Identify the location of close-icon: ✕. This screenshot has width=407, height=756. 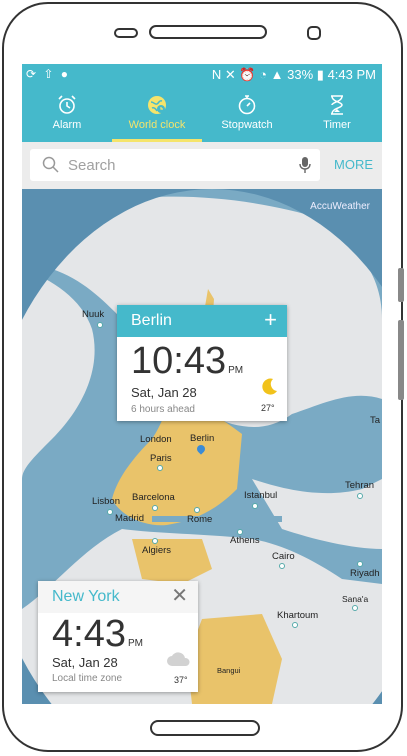
(179, 596).